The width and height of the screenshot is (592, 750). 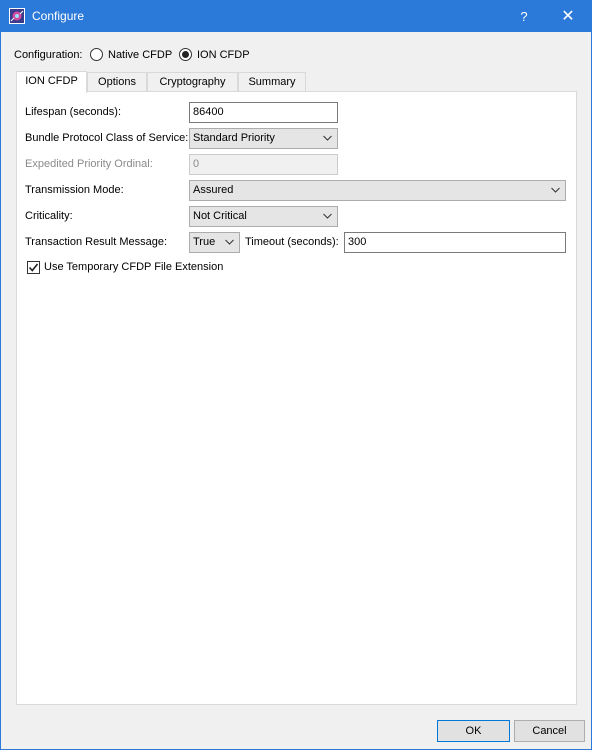 I want to click on lifespan-input: 86400, so click(x=263, y=112).